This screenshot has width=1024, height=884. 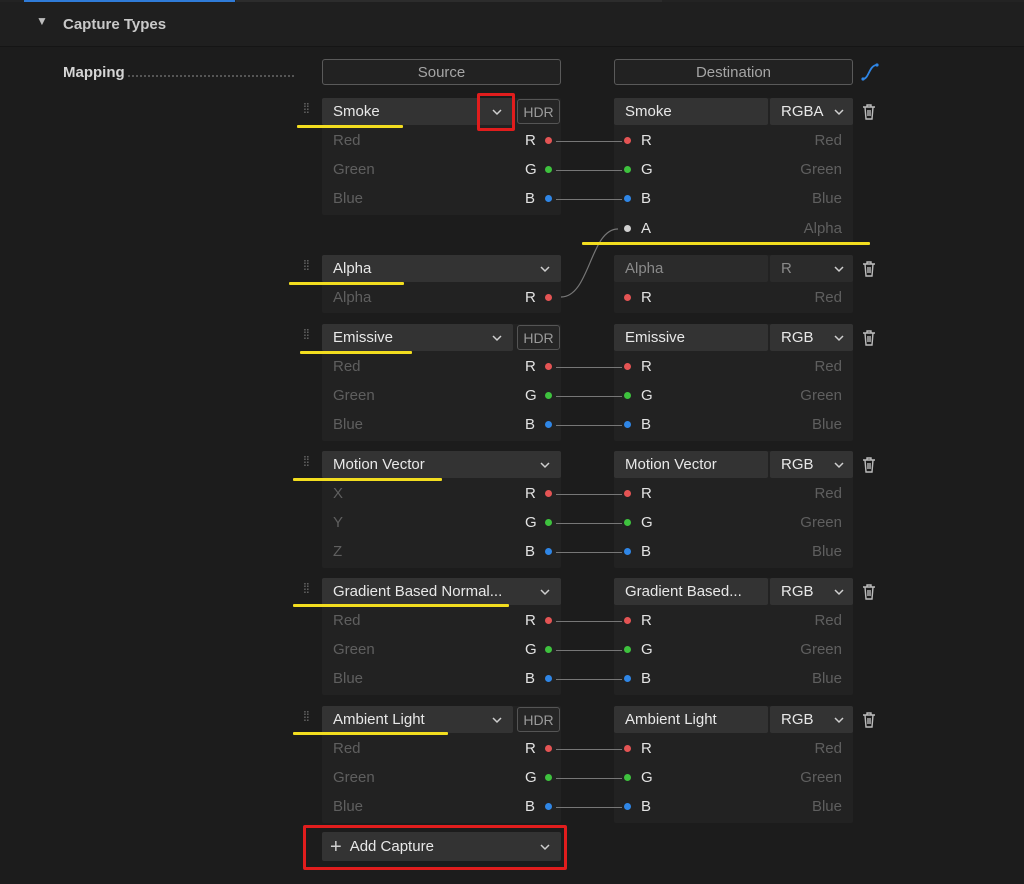 What do you see at coordinates (691, 268) in the screenshot?
I see `destination-name: Alpha` at bounding box center [691, 268].